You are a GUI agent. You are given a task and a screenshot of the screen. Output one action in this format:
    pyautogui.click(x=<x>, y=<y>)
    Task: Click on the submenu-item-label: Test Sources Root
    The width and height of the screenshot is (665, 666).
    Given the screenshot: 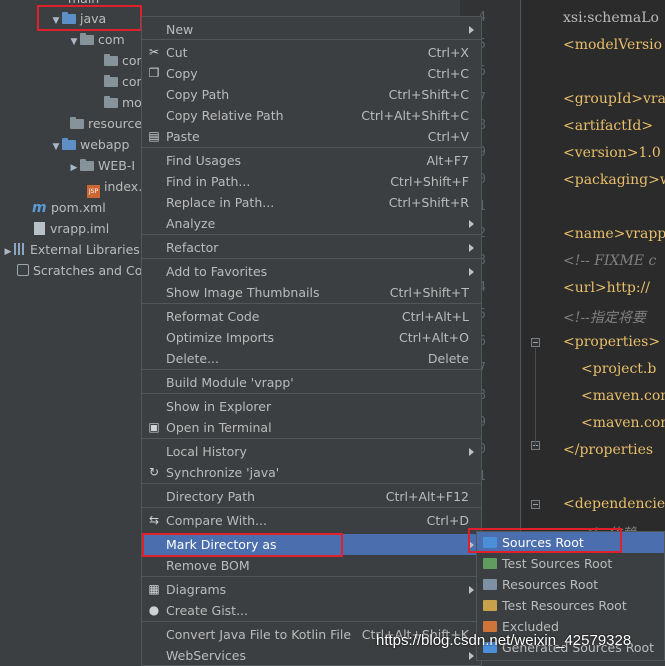 What is the action you would take?
    pyautogui.click(x=557, y=563)
    